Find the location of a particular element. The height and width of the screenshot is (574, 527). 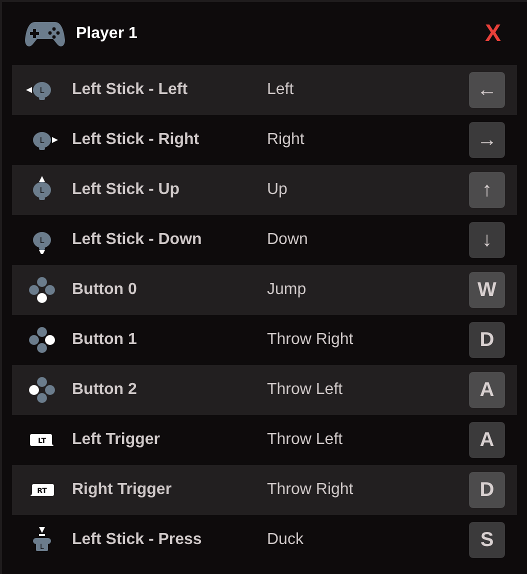

input-label: Left Trigger is located at coordinates (117, 440).